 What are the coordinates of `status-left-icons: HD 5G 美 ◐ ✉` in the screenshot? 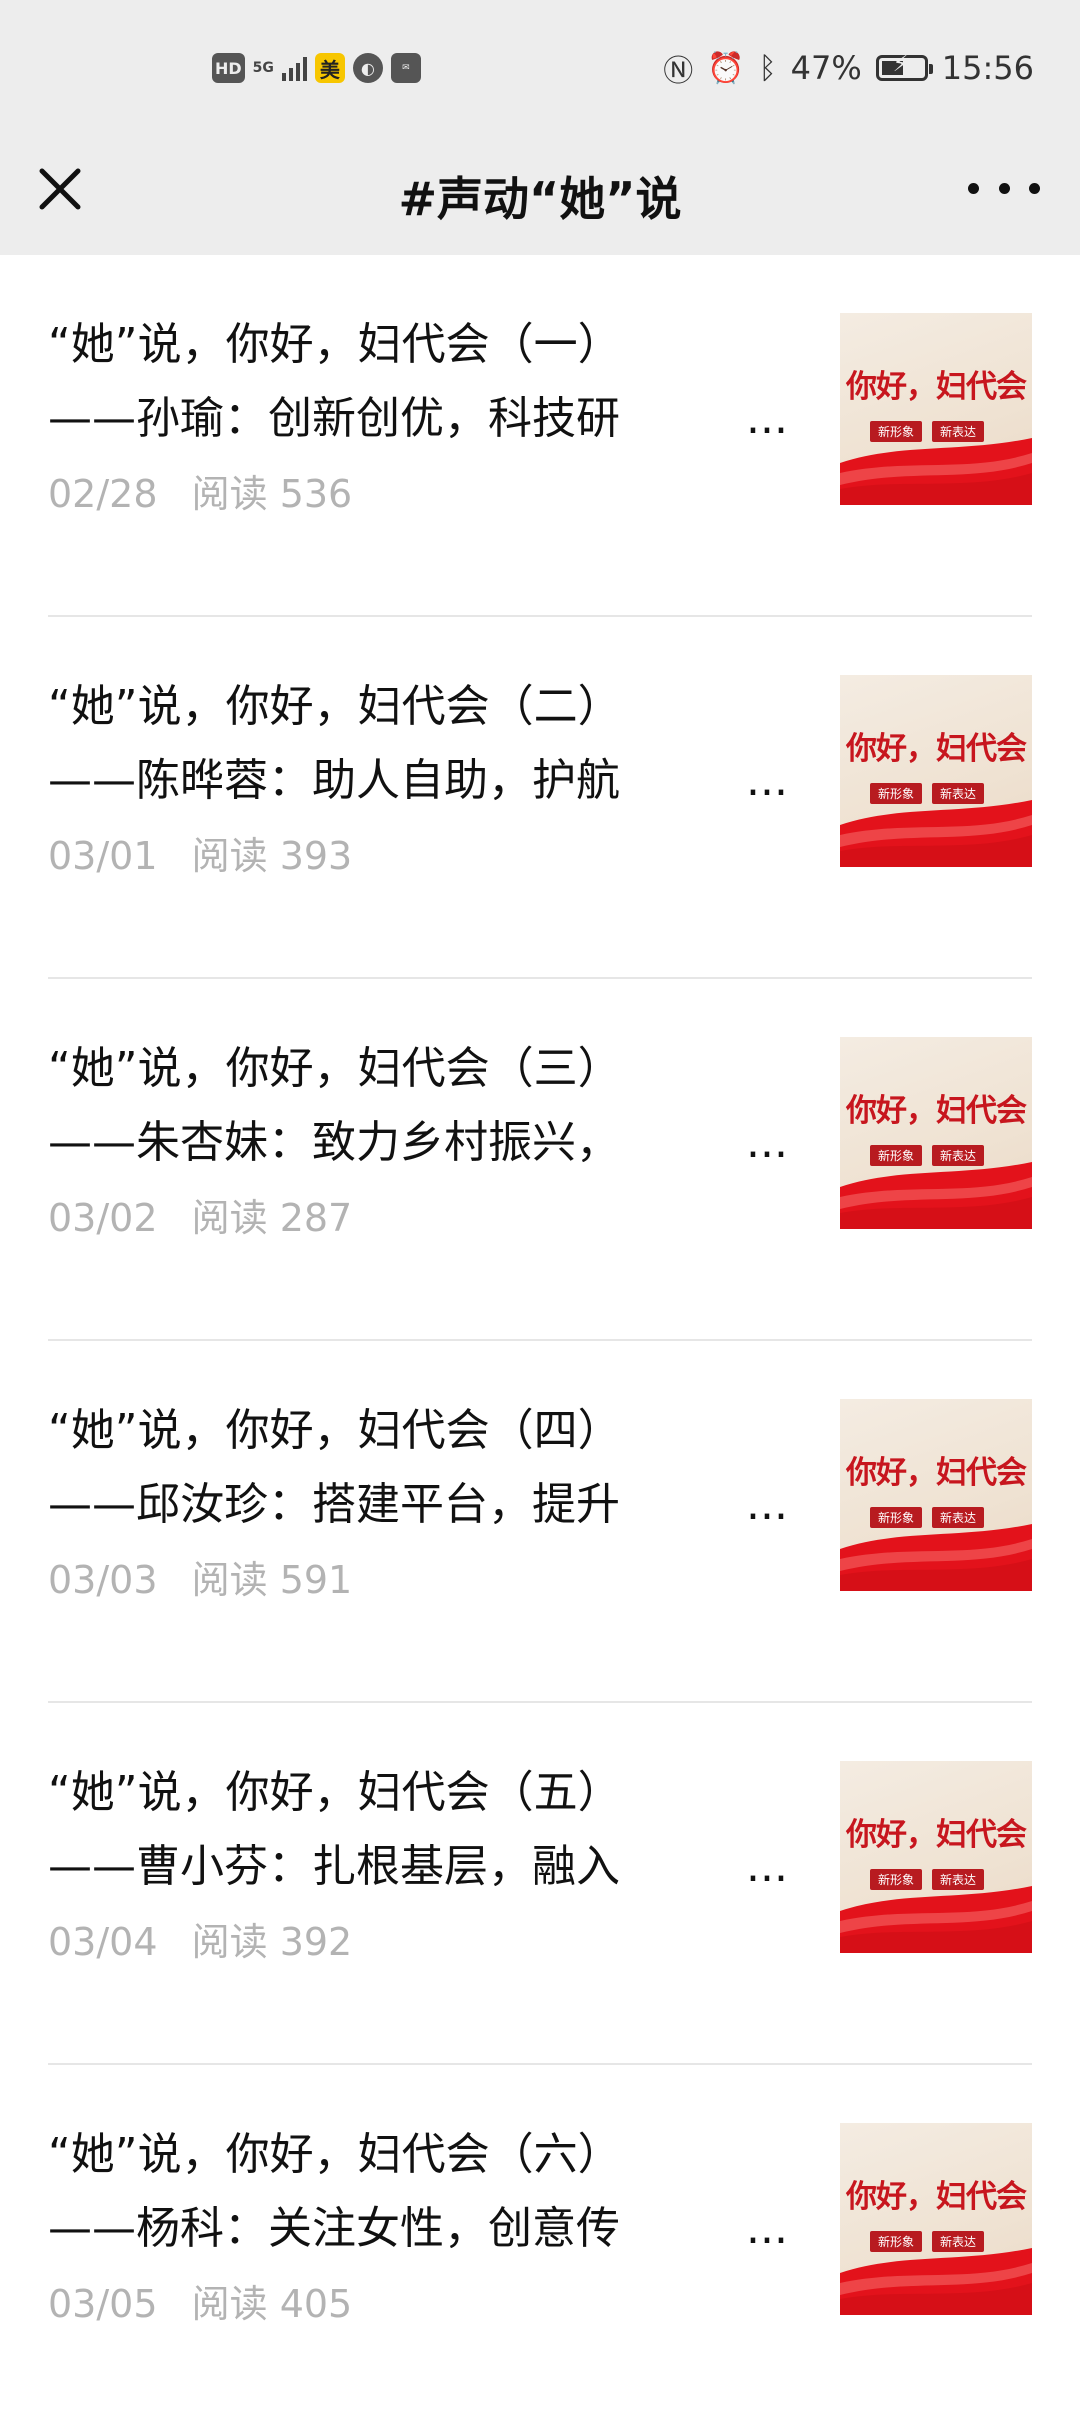 It's located at (316, 68).